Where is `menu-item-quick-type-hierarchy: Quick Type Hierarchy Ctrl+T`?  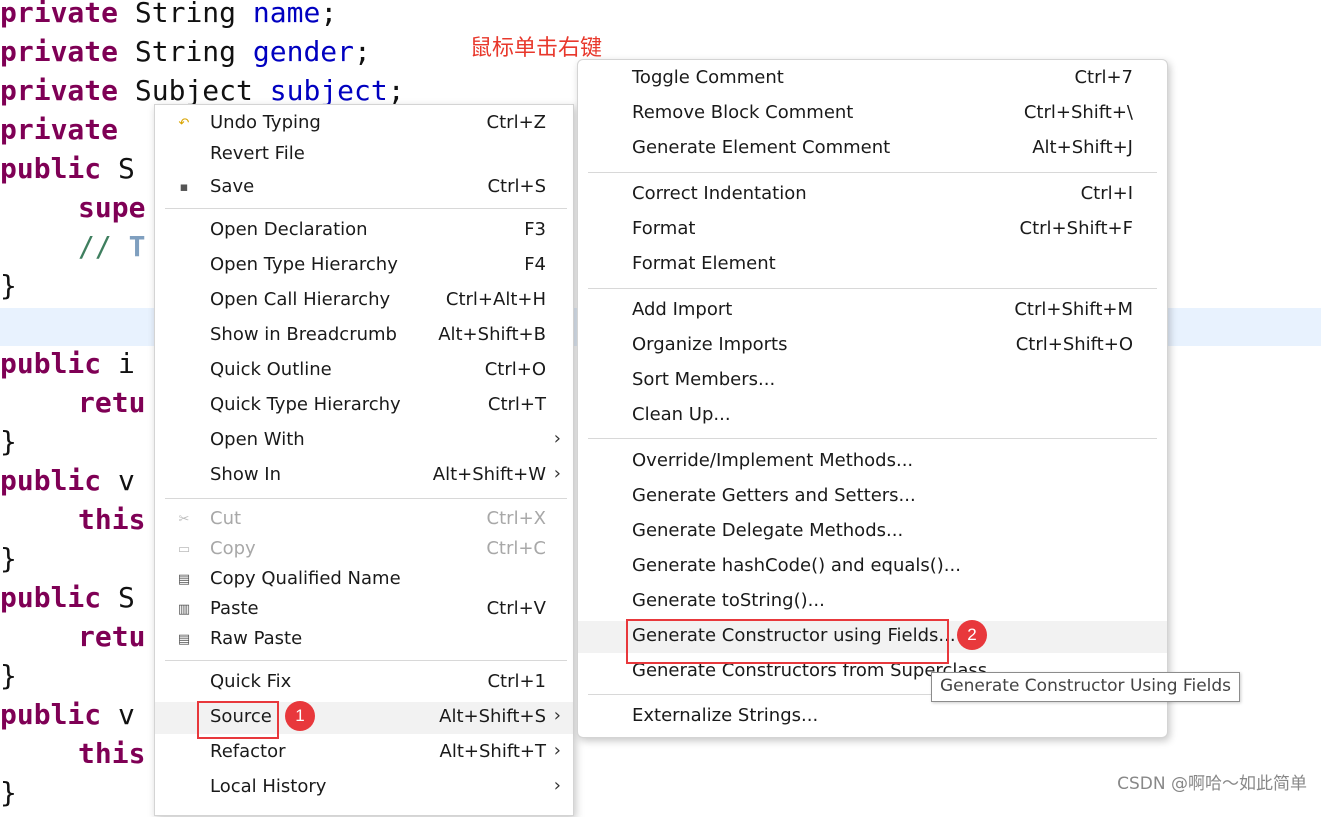
menu-item-quick-type-hierarchy: Quick Type Hierarchy Ctrl+T is located at coordinates (364, 406).